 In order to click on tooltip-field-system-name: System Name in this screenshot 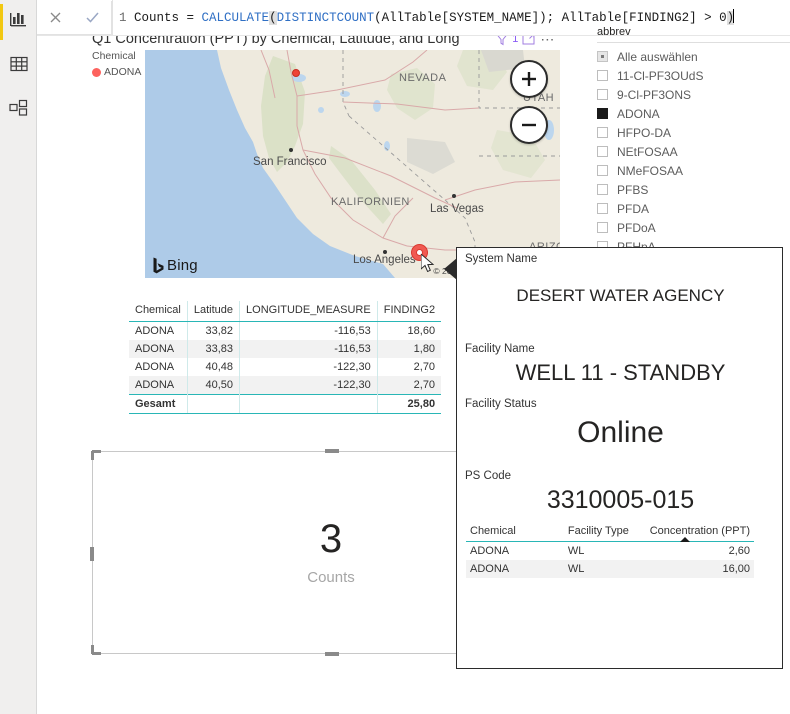, I will do `click(501, 259)`.